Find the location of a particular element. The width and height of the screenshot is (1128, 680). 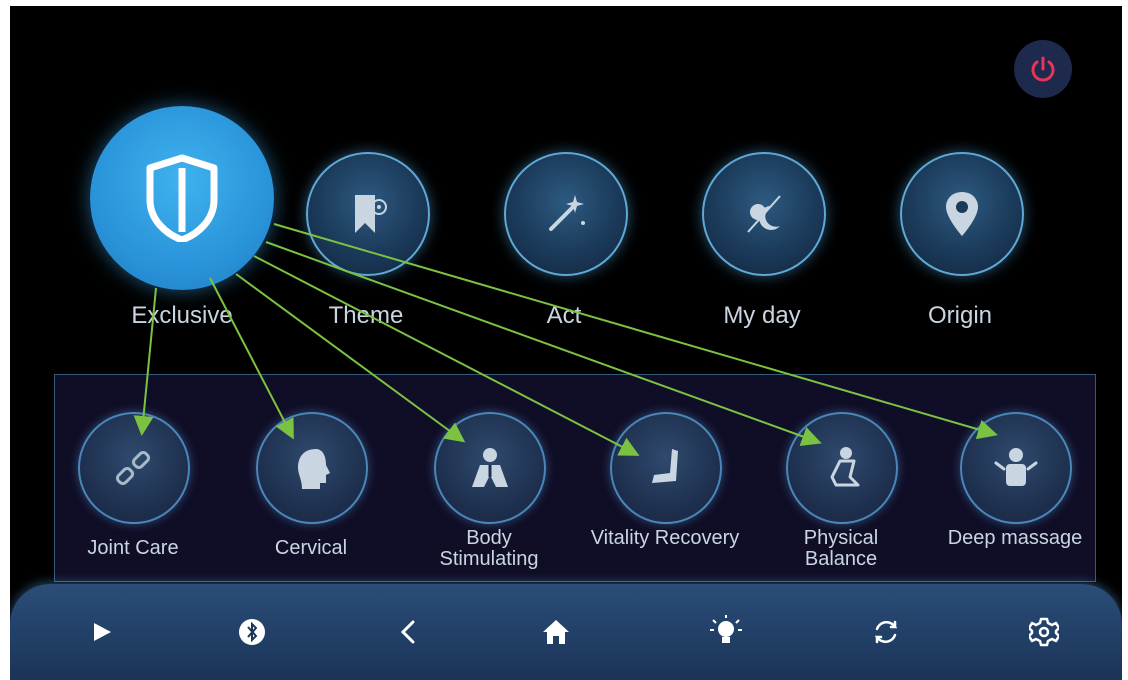

light-button is located at coordinates (726, 632).